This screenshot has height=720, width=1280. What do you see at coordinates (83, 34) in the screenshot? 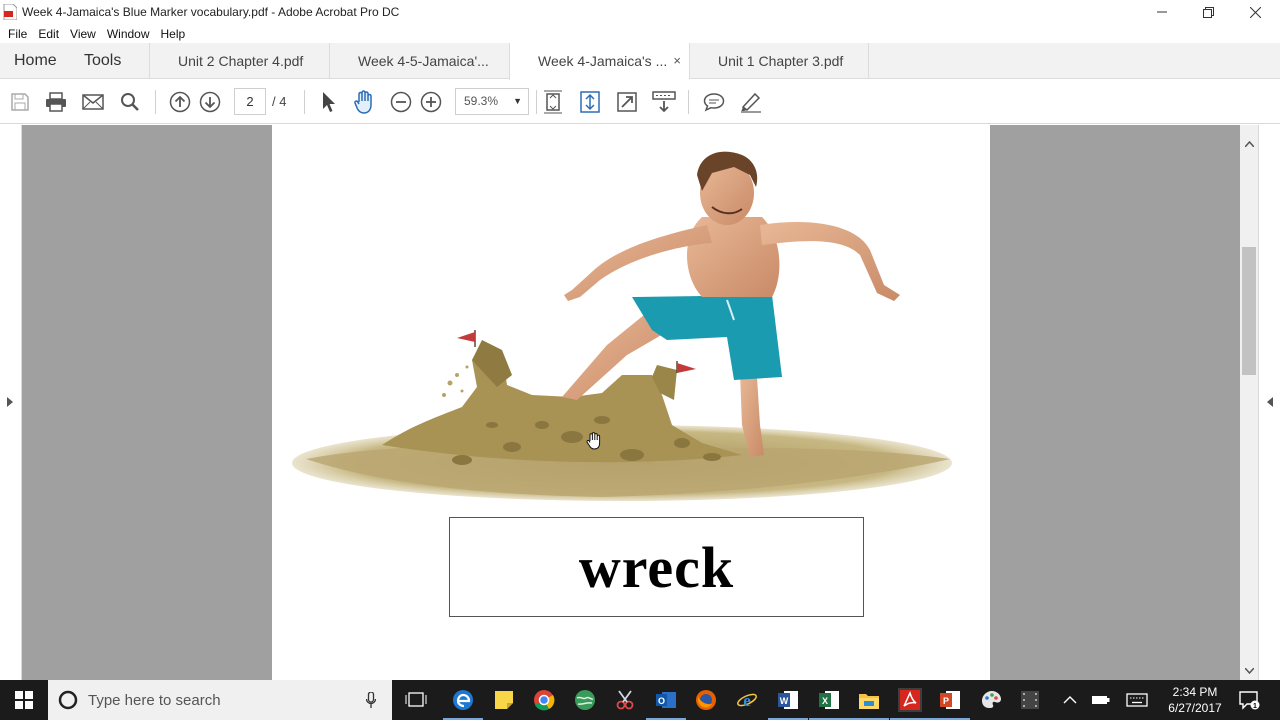
I see `menu-view: View` at bounding box center [83, 34].